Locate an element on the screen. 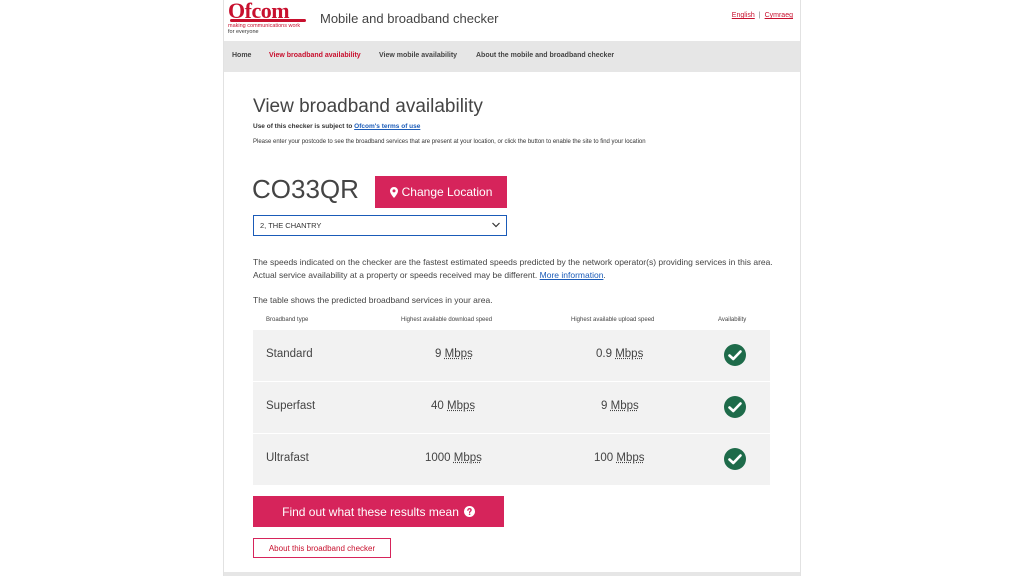 The width and height of the screenshot is (1024, 576). upload-value: 9 is located at coordinates (604, 406).